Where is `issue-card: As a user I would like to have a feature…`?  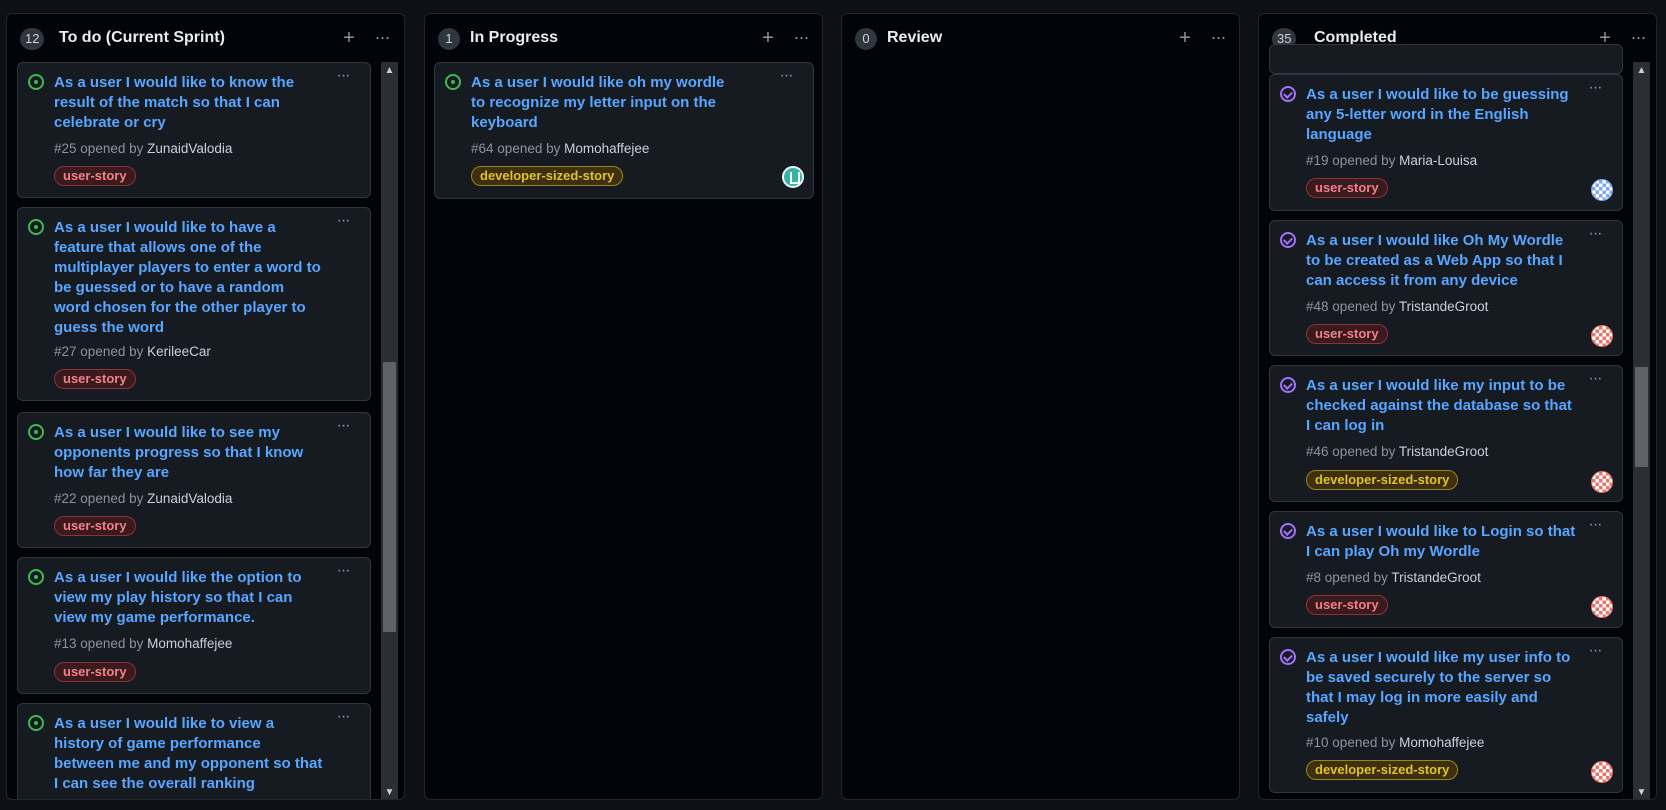
issue-card: As a user I would like to have a feature… is located at coordinates (194, 304).